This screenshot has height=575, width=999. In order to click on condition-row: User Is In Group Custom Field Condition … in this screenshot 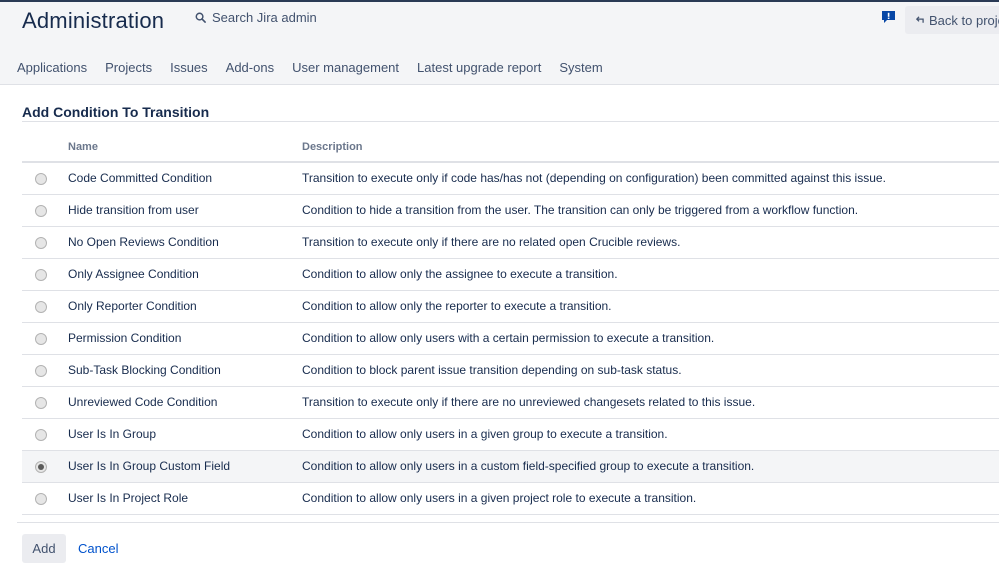, I will do `click(510, 467)`.